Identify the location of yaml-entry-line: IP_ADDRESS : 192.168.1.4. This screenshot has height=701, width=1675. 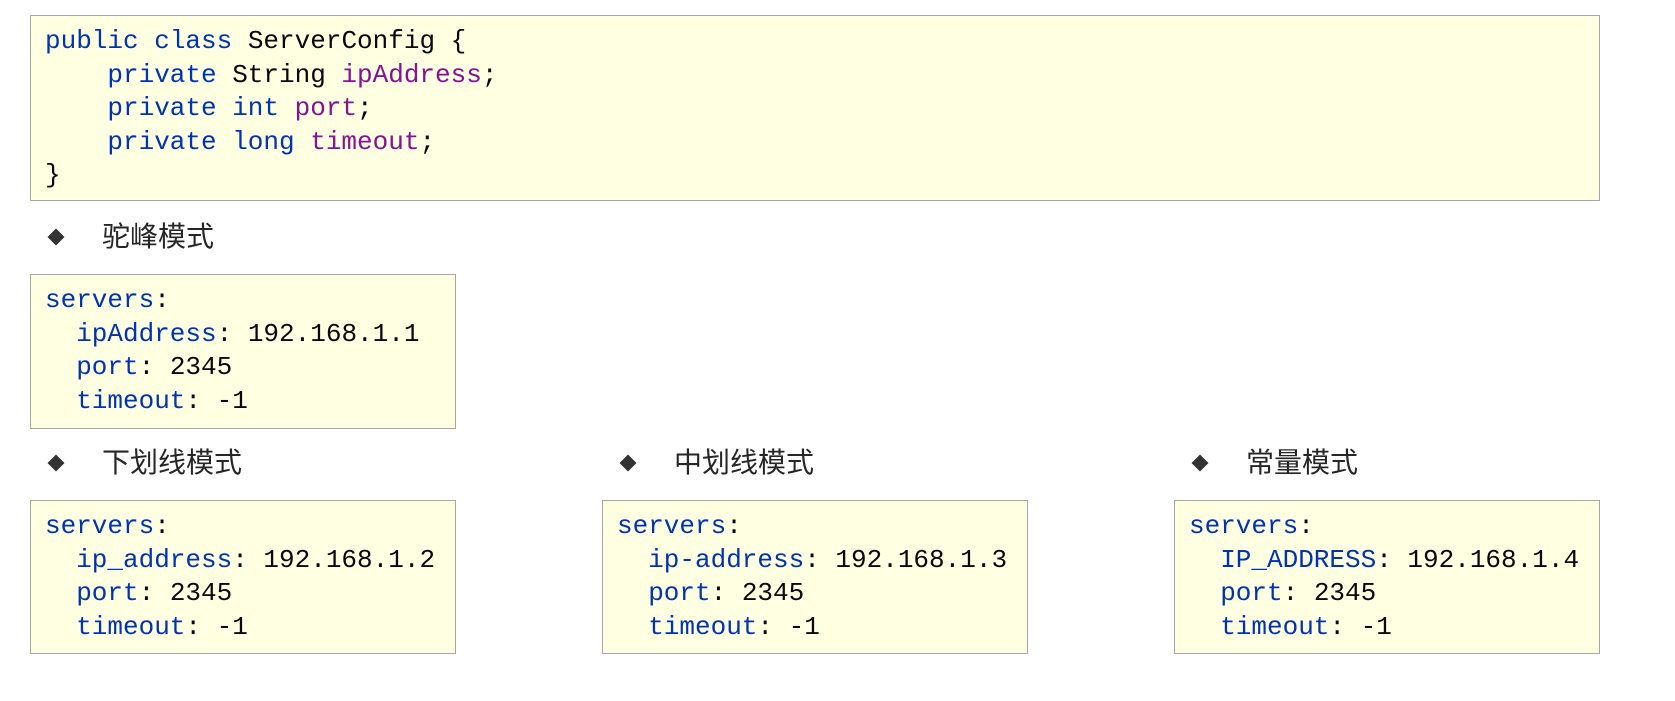
(1394, 561).